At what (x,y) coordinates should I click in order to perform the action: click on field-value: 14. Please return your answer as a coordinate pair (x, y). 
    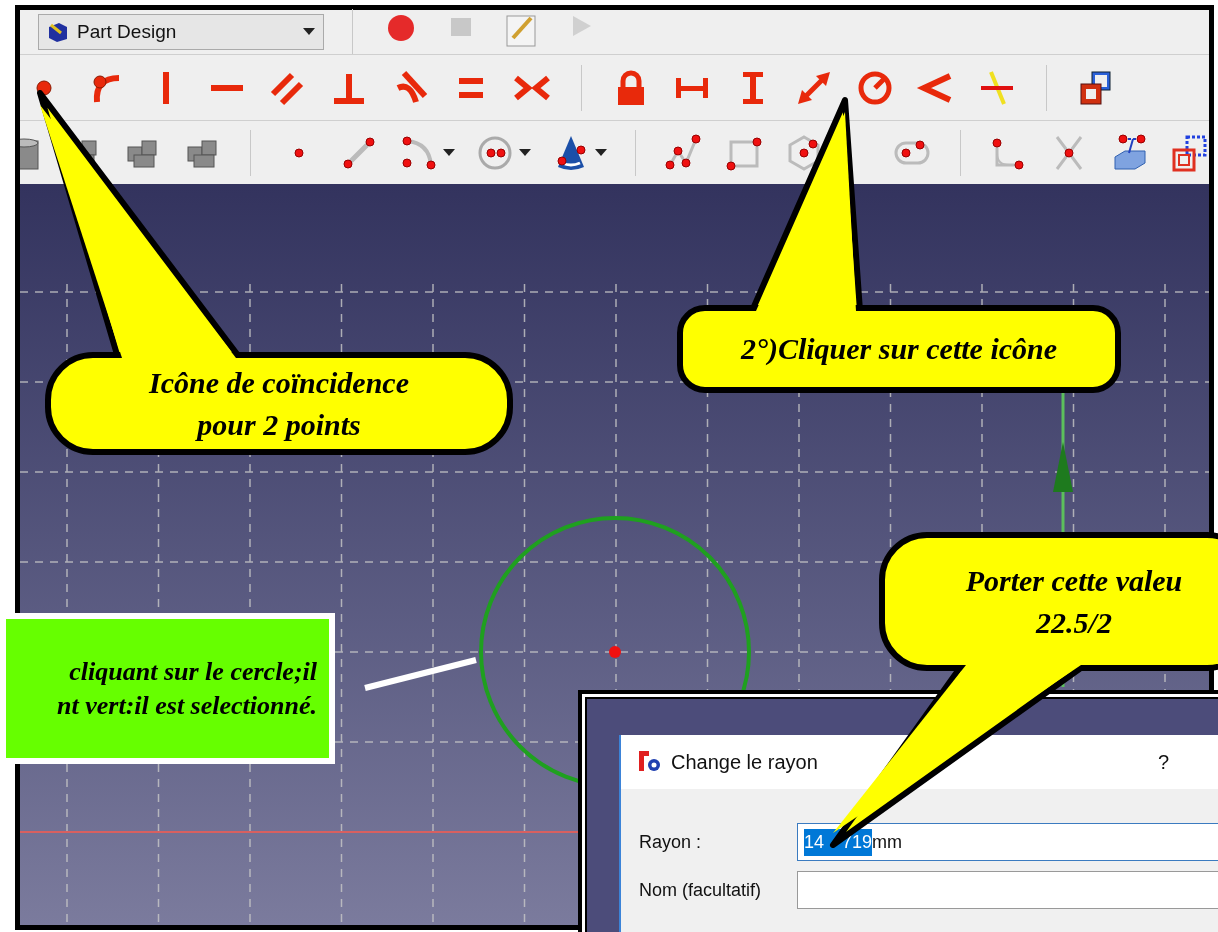
    Looking at the image, I should click on (814, 842).